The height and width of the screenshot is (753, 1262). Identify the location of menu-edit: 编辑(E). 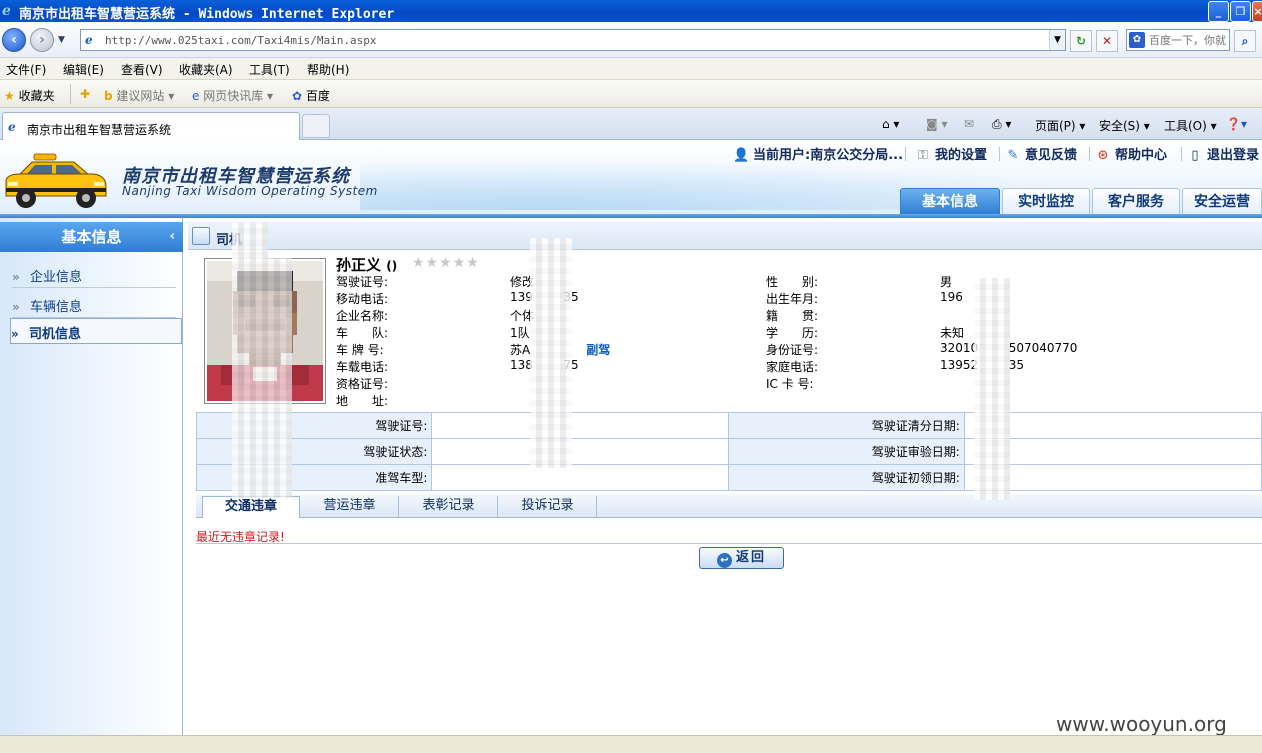
(83, 69).